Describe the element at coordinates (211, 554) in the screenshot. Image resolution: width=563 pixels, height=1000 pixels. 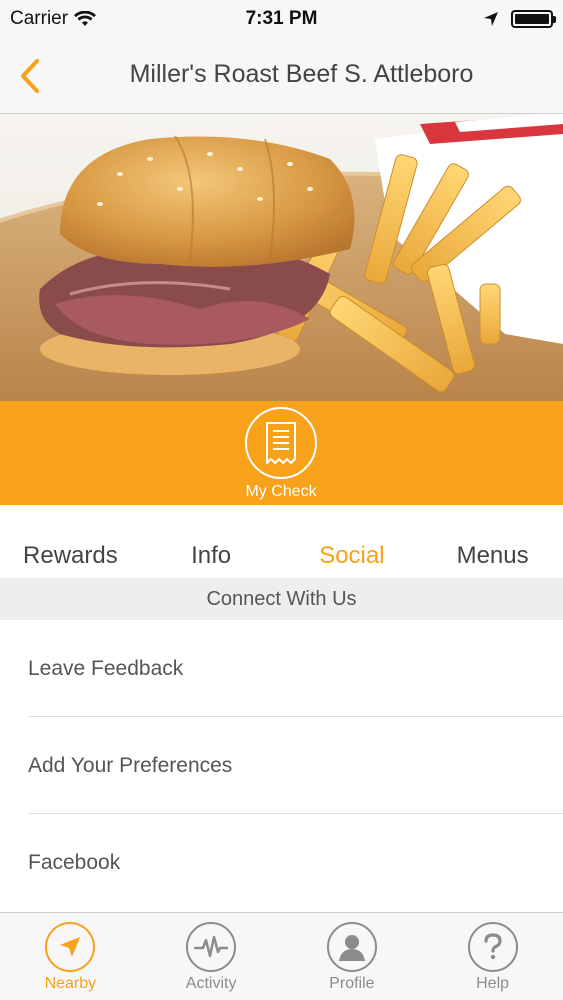
I see `tab-info: Info` at that location.